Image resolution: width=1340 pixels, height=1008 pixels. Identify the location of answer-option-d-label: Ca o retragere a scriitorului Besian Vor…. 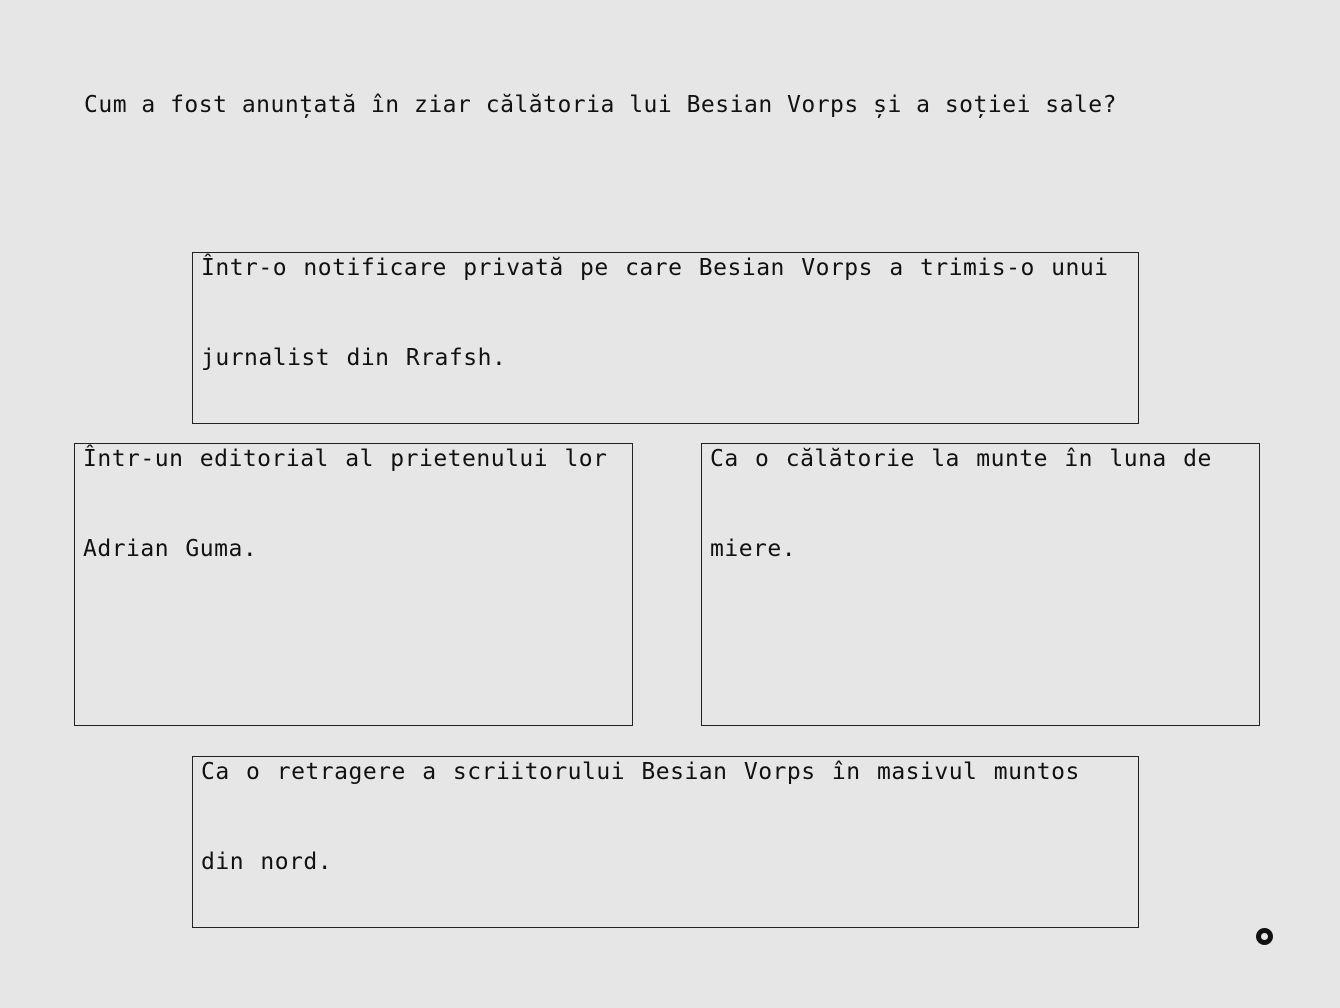
(640, 817).